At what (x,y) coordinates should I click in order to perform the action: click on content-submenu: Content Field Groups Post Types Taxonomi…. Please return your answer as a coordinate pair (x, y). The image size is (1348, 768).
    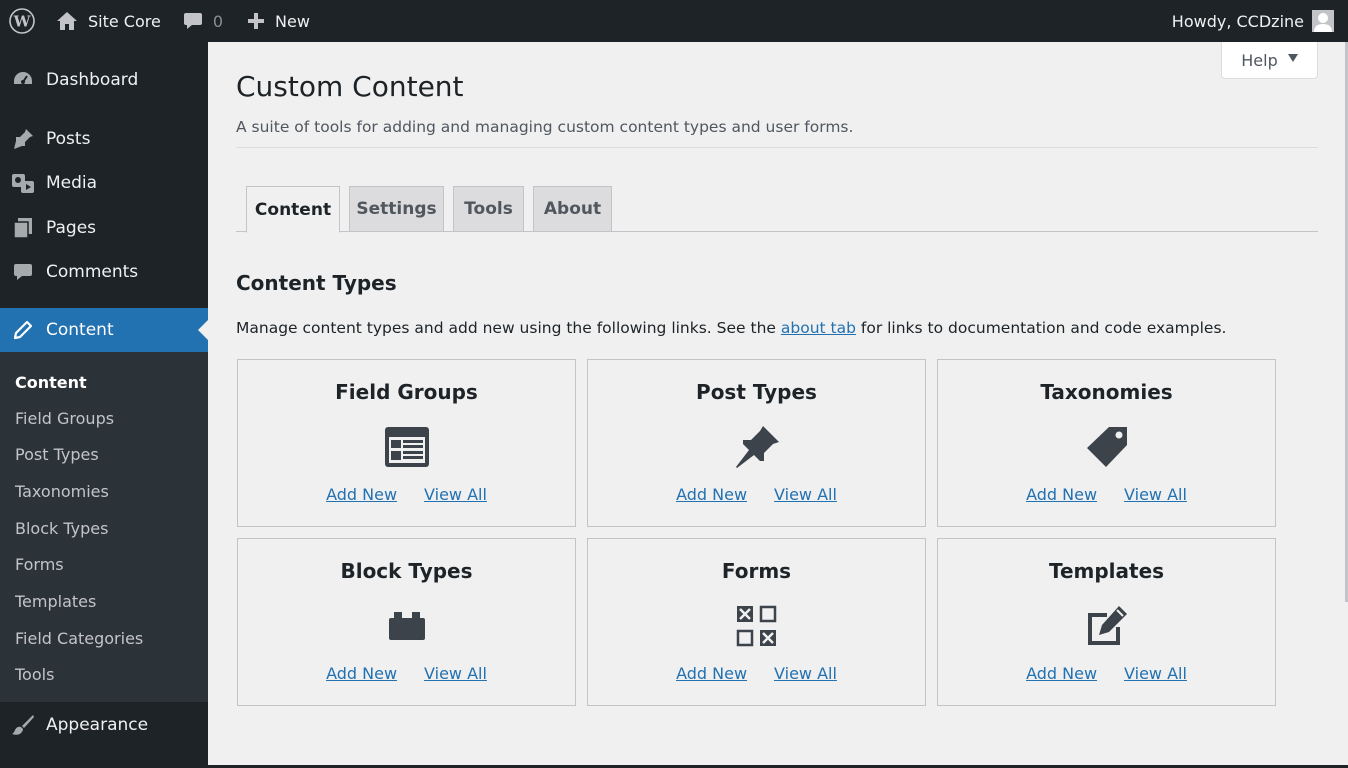
    Looking at the image, I should click on (104, 527).